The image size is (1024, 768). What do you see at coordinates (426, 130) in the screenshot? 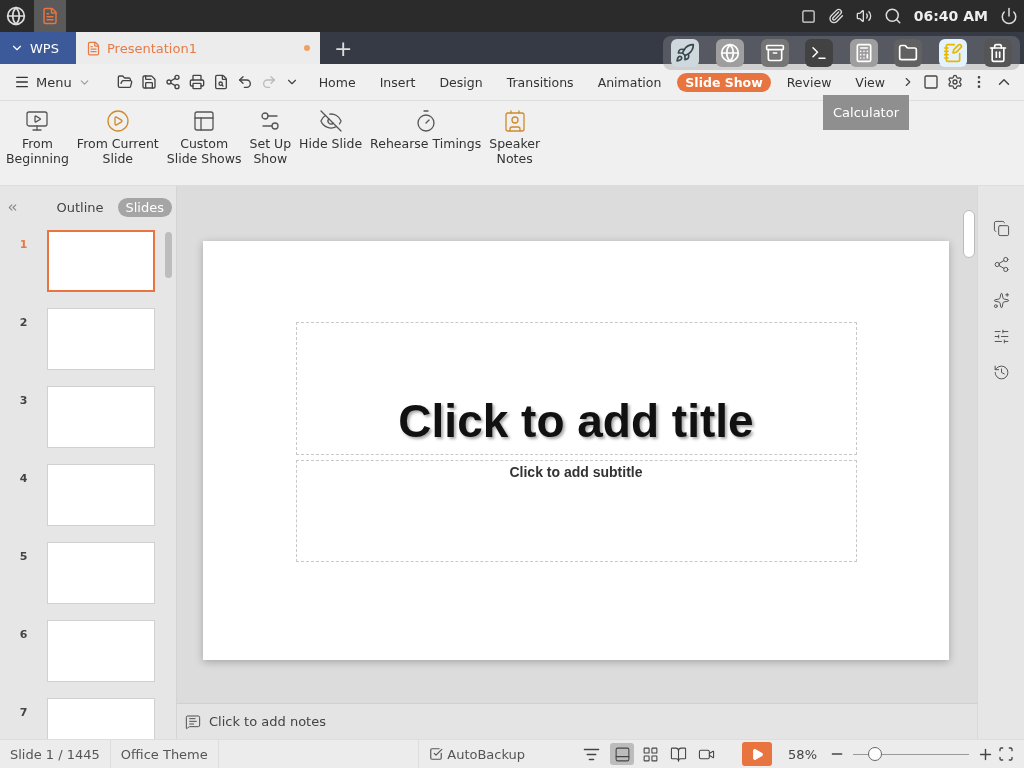
I see `ribbon-button: Rehearse Timings` at bounding box center [426, 130].